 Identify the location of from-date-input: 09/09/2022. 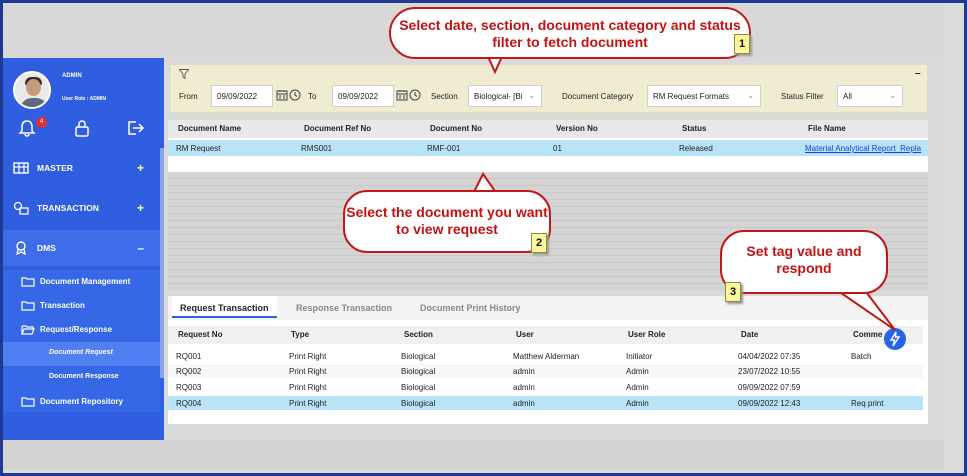
(242, 96).